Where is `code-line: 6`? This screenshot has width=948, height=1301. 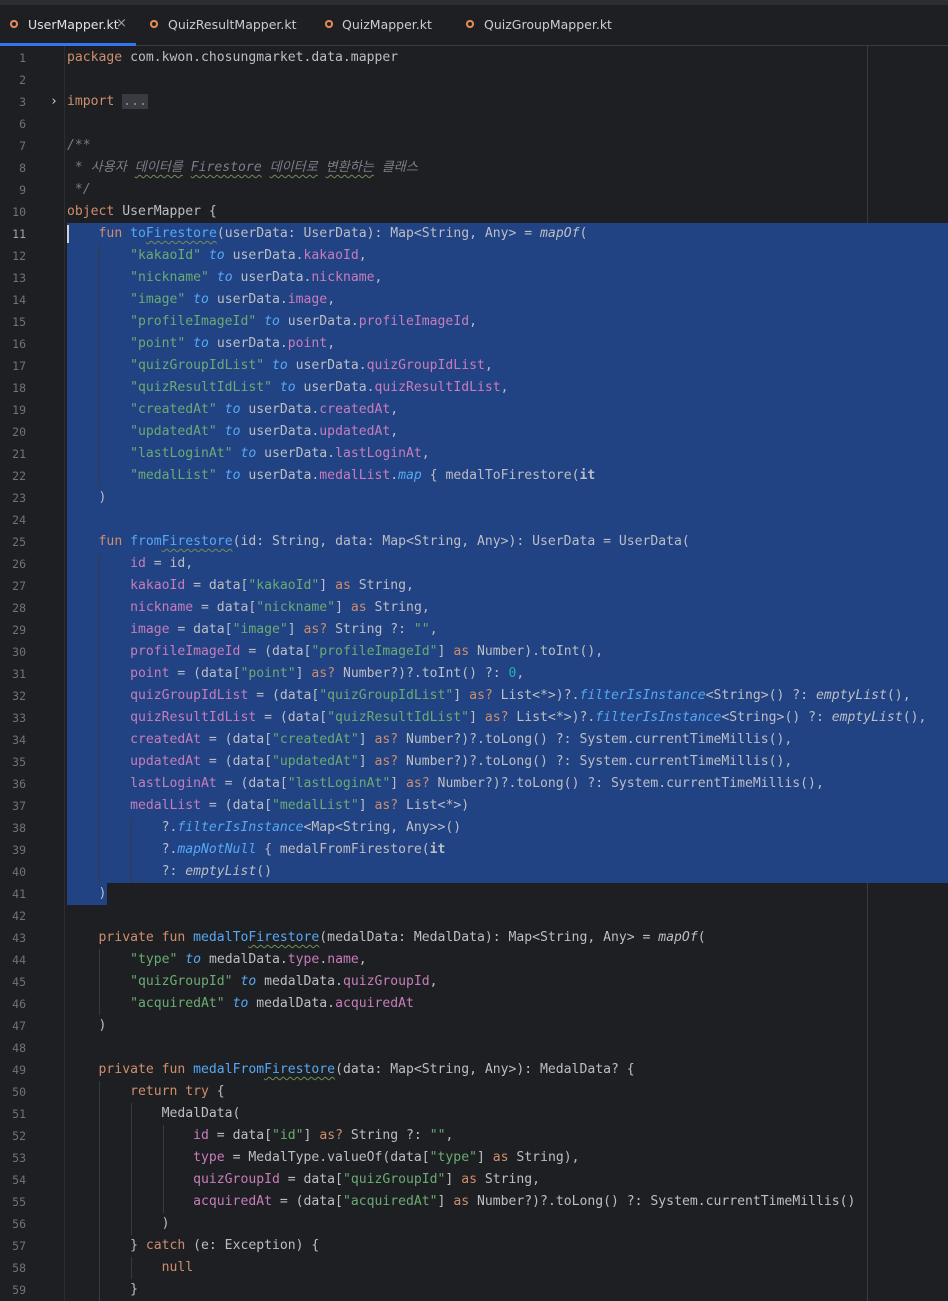
code-line: 6 is located at coordinates (474, 124).